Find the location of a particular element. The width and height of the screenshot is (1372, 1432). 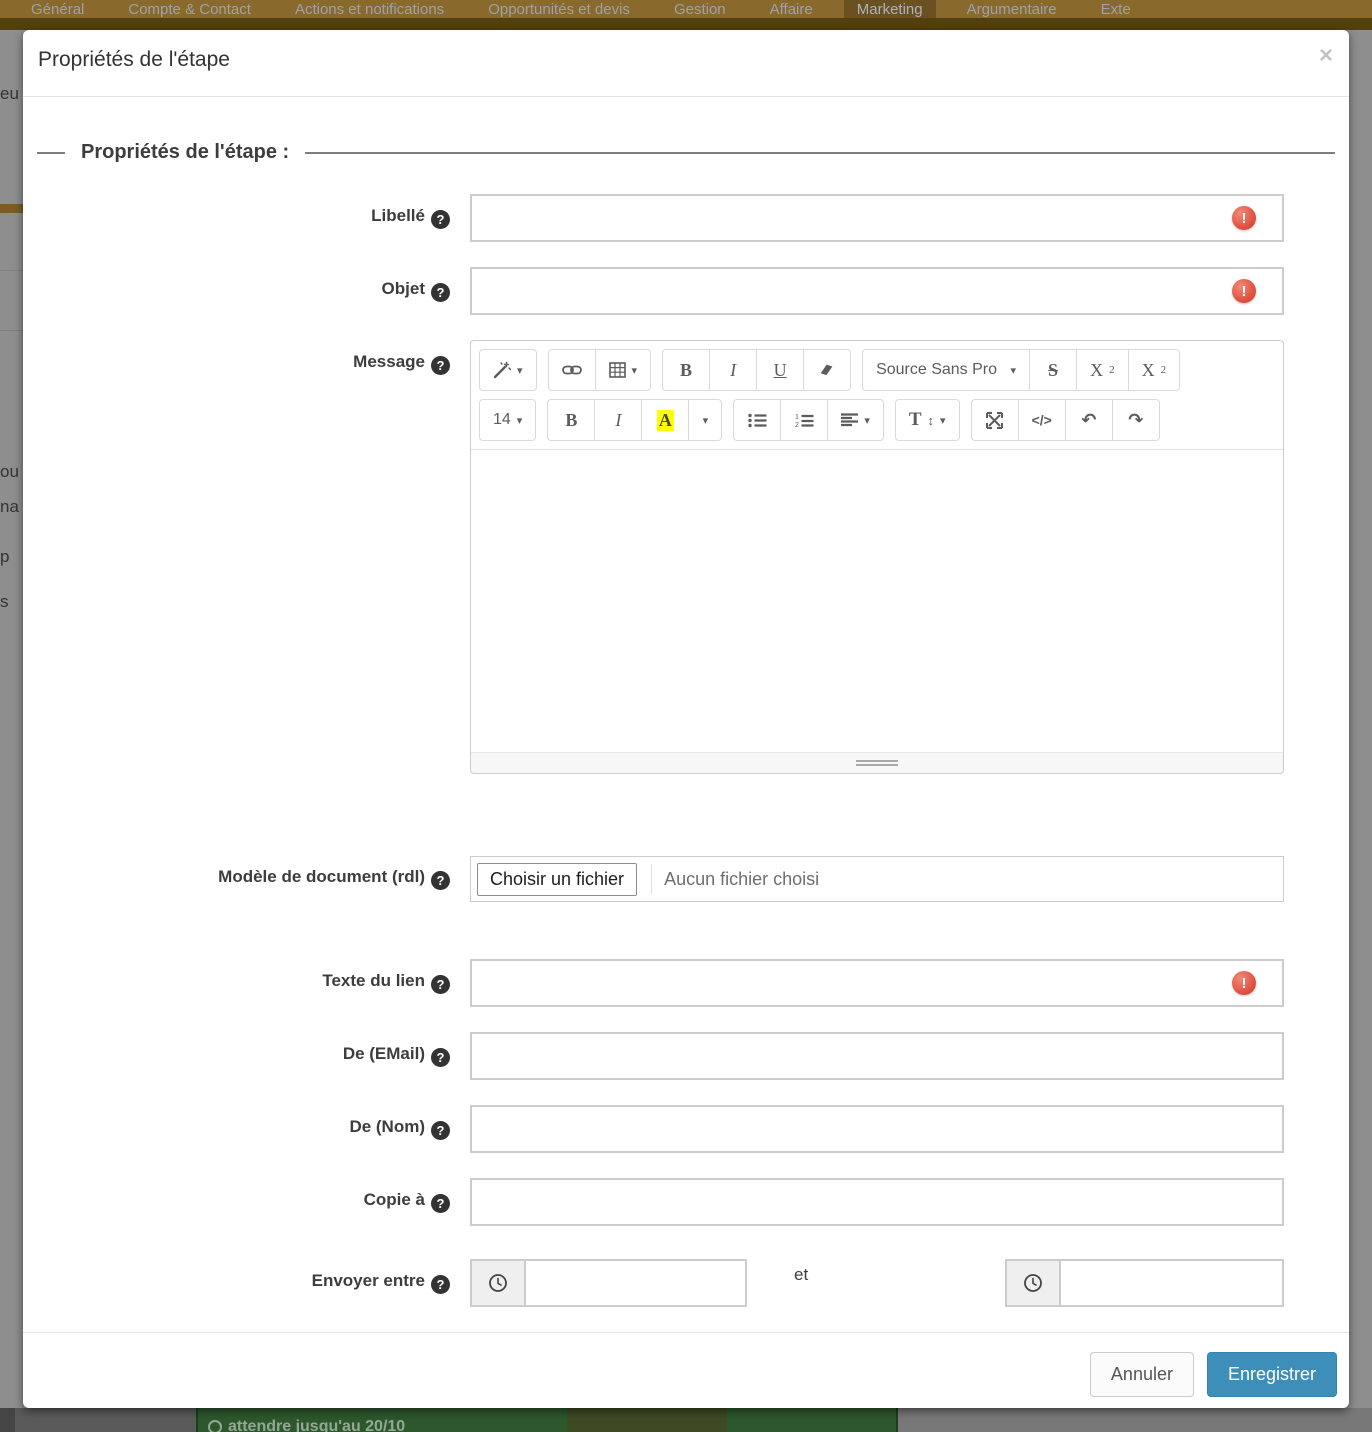

lien-label: Texte du lien is located at coordinates (373, 980).